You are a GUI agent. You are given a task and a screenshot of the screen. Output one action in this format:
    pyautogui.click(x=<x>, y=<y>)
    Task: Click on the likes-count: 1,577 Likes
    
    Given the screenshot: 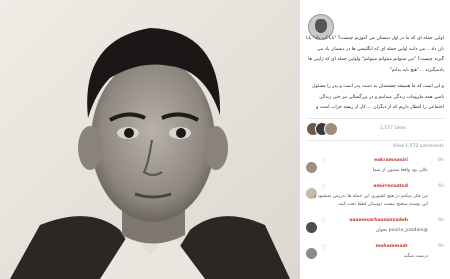 What is the action you would take?
    pyautogui.click(x=393, y=128)
    